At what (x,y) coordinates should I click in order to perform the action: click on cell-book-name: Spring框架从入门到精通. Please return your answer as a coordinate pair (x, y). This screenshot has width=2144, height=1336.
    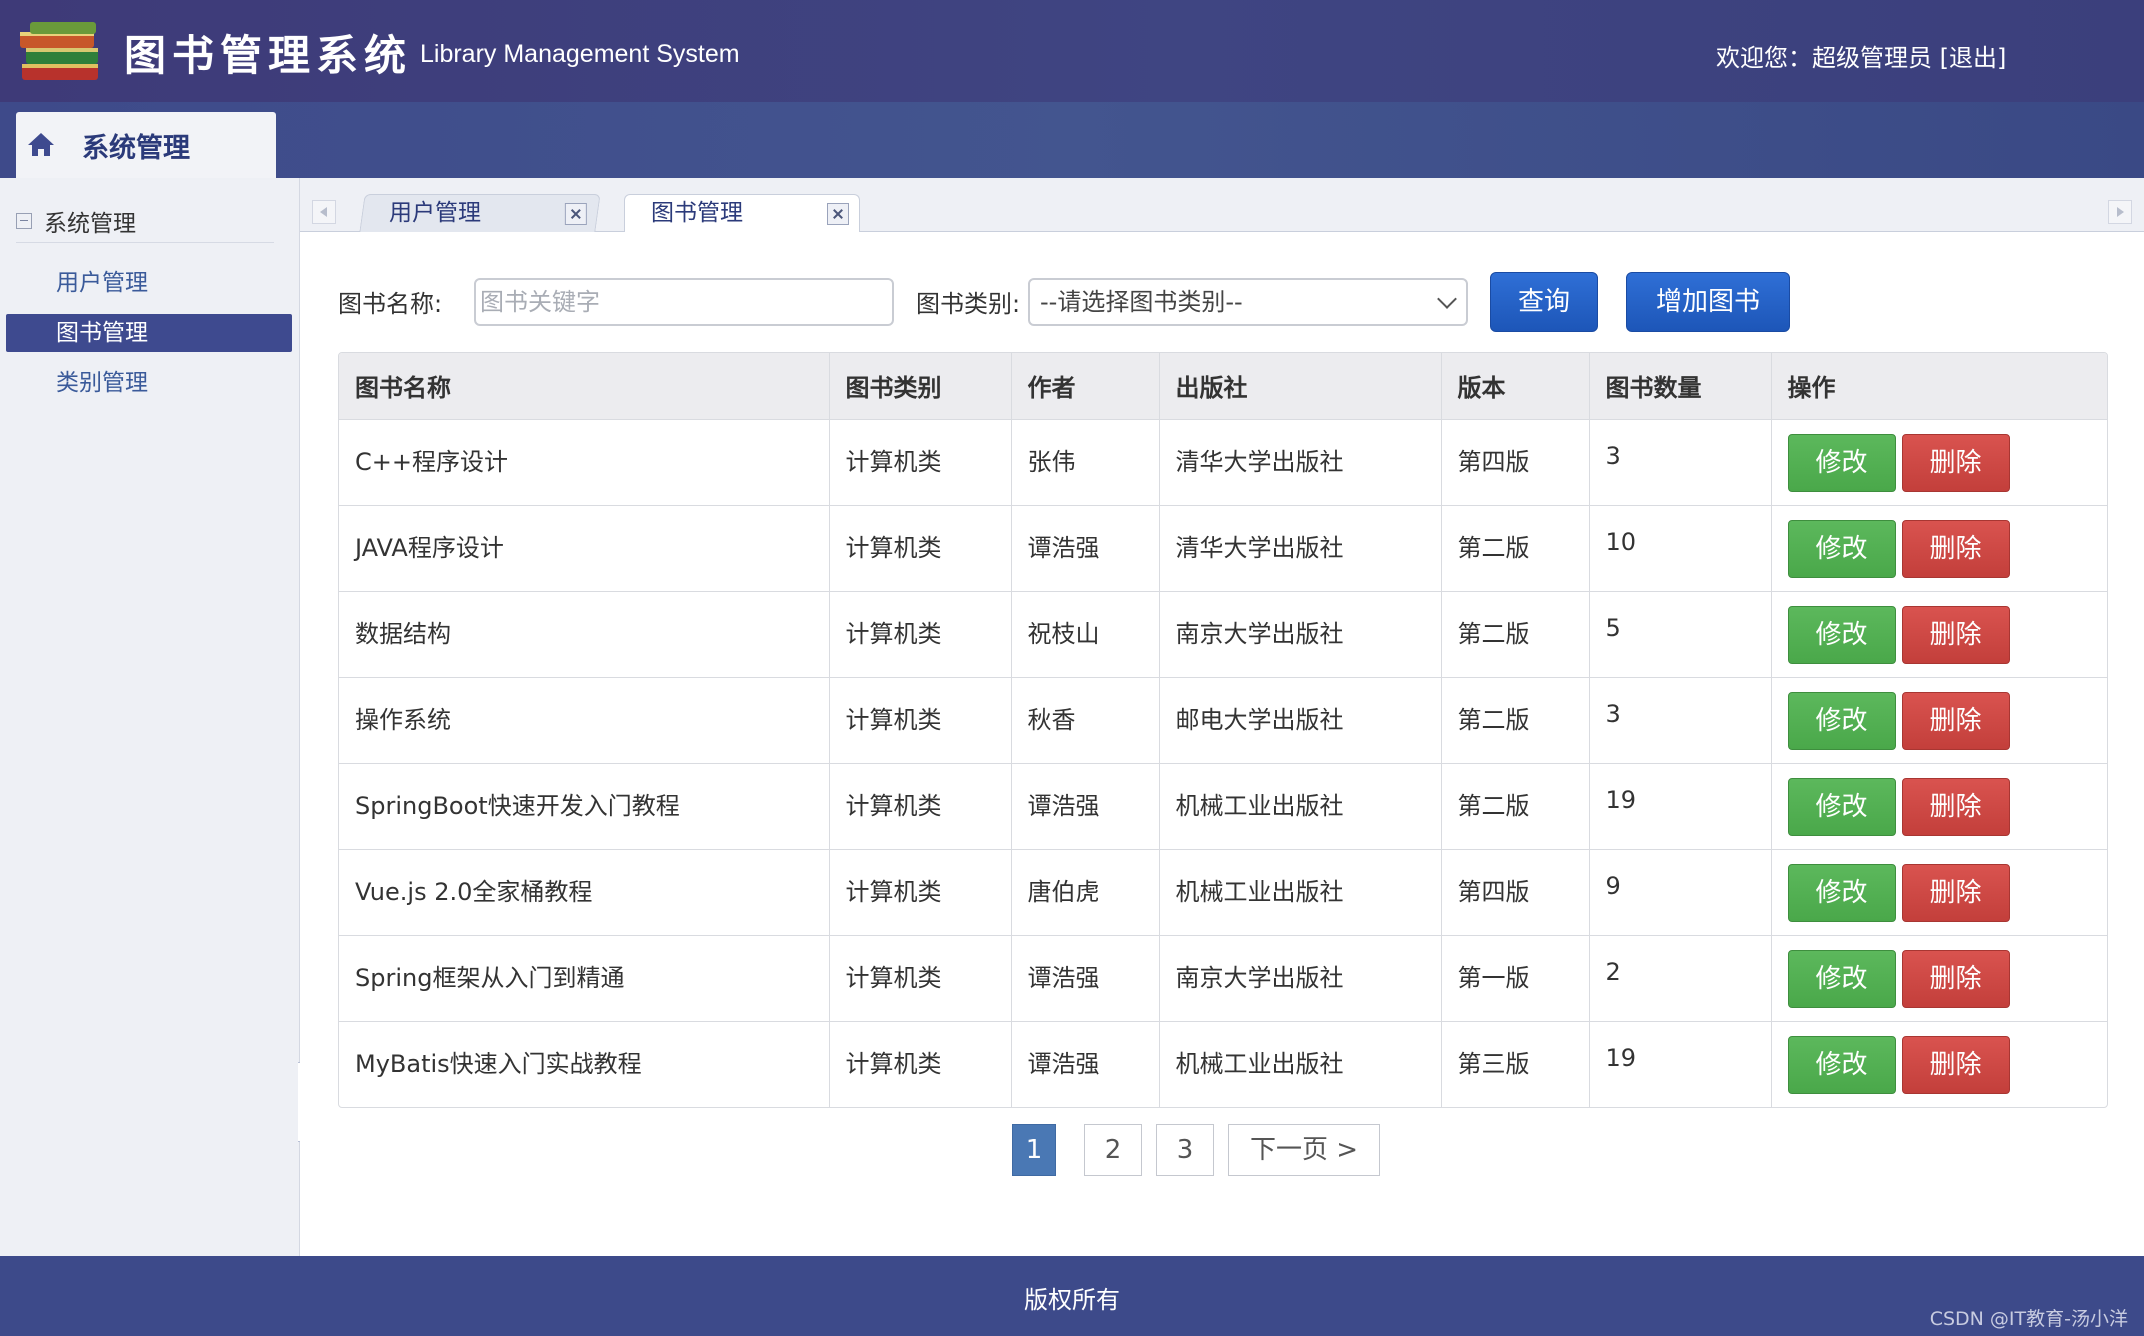
    Looking at the image, I should click on (584, 978).